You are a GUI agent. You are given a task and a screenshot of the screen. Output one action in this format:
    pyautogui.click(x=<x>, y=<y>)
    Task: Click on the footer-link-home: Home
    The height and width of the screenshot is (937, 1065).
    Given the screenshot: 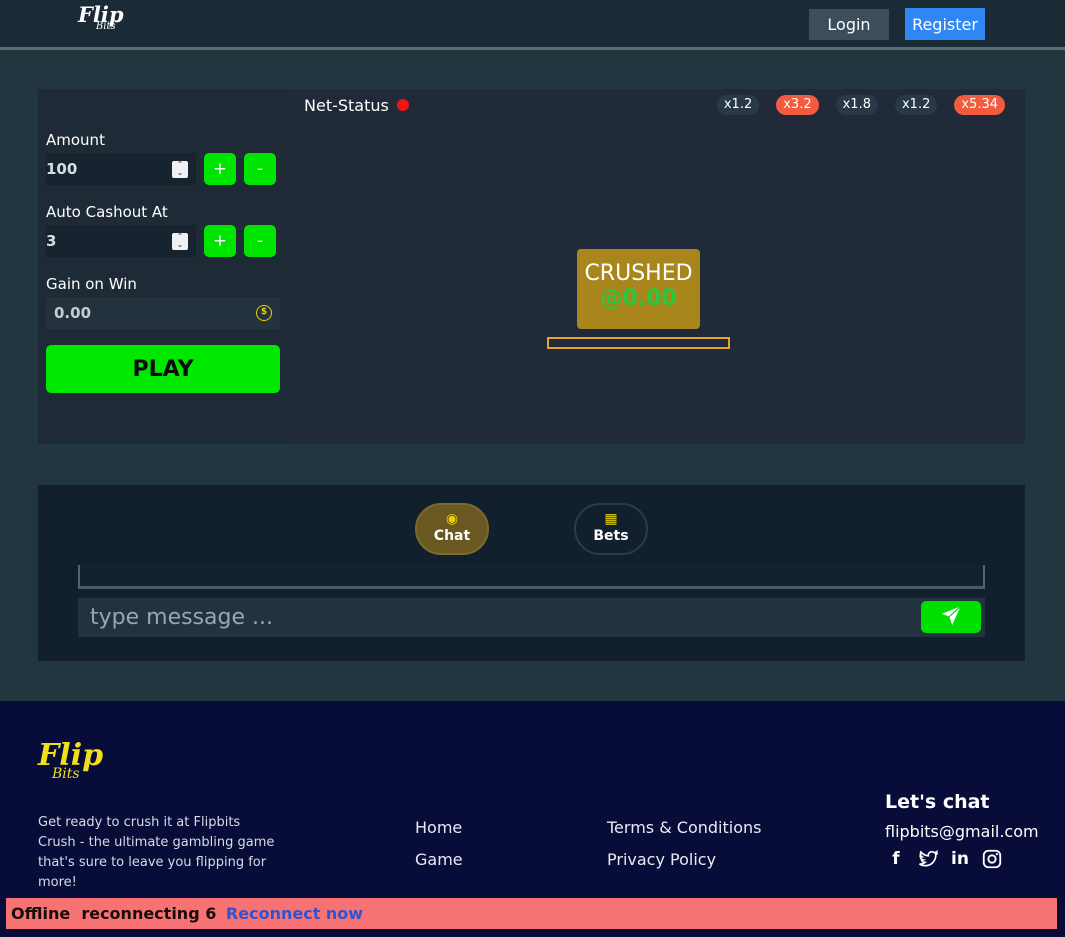 What is the action you would take?
    pyautogui.click(x=438, y=827)
    